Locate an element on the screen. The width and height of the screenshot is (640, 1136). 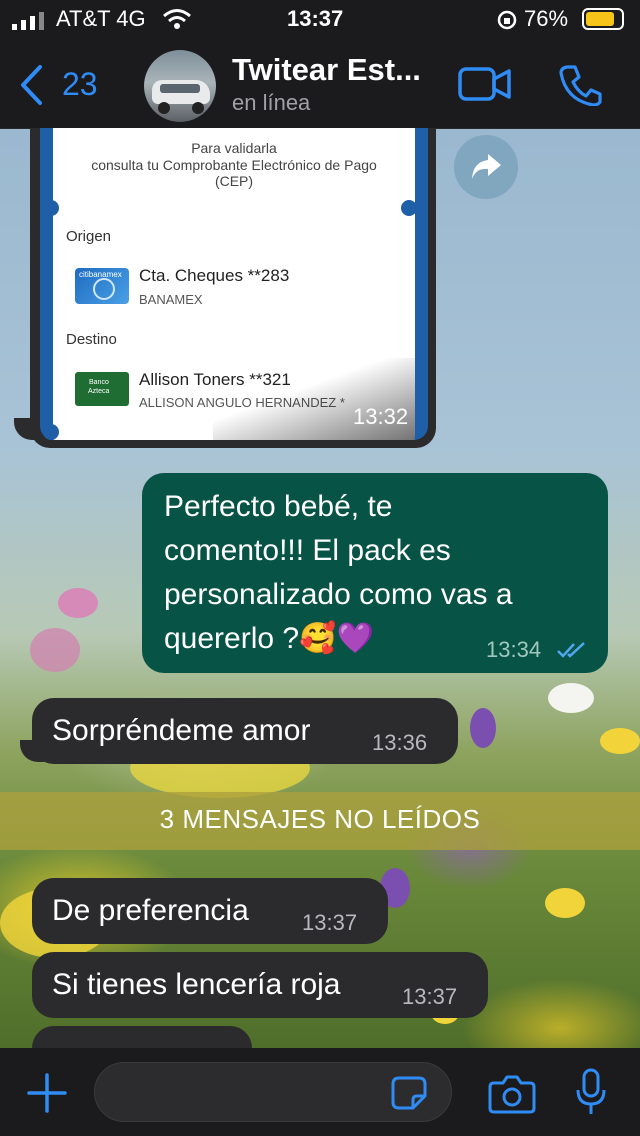
receipt-origin-bank: BANAMEX is located at coordinates (171, 299).